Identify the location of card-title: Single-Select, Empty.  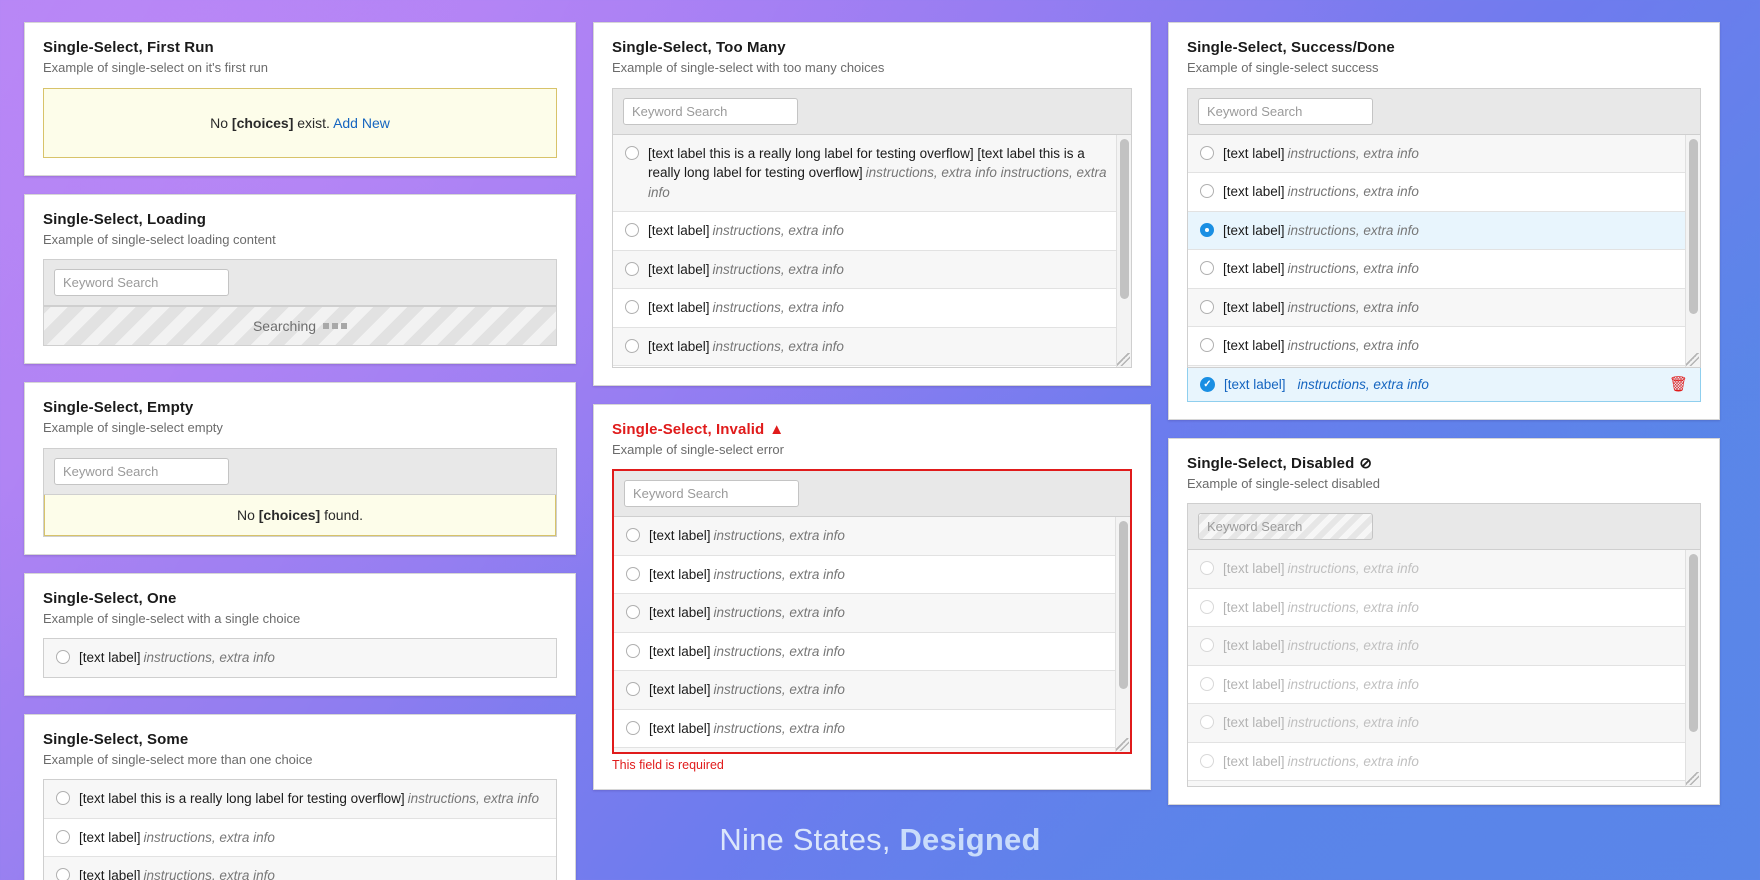
(300, 408).